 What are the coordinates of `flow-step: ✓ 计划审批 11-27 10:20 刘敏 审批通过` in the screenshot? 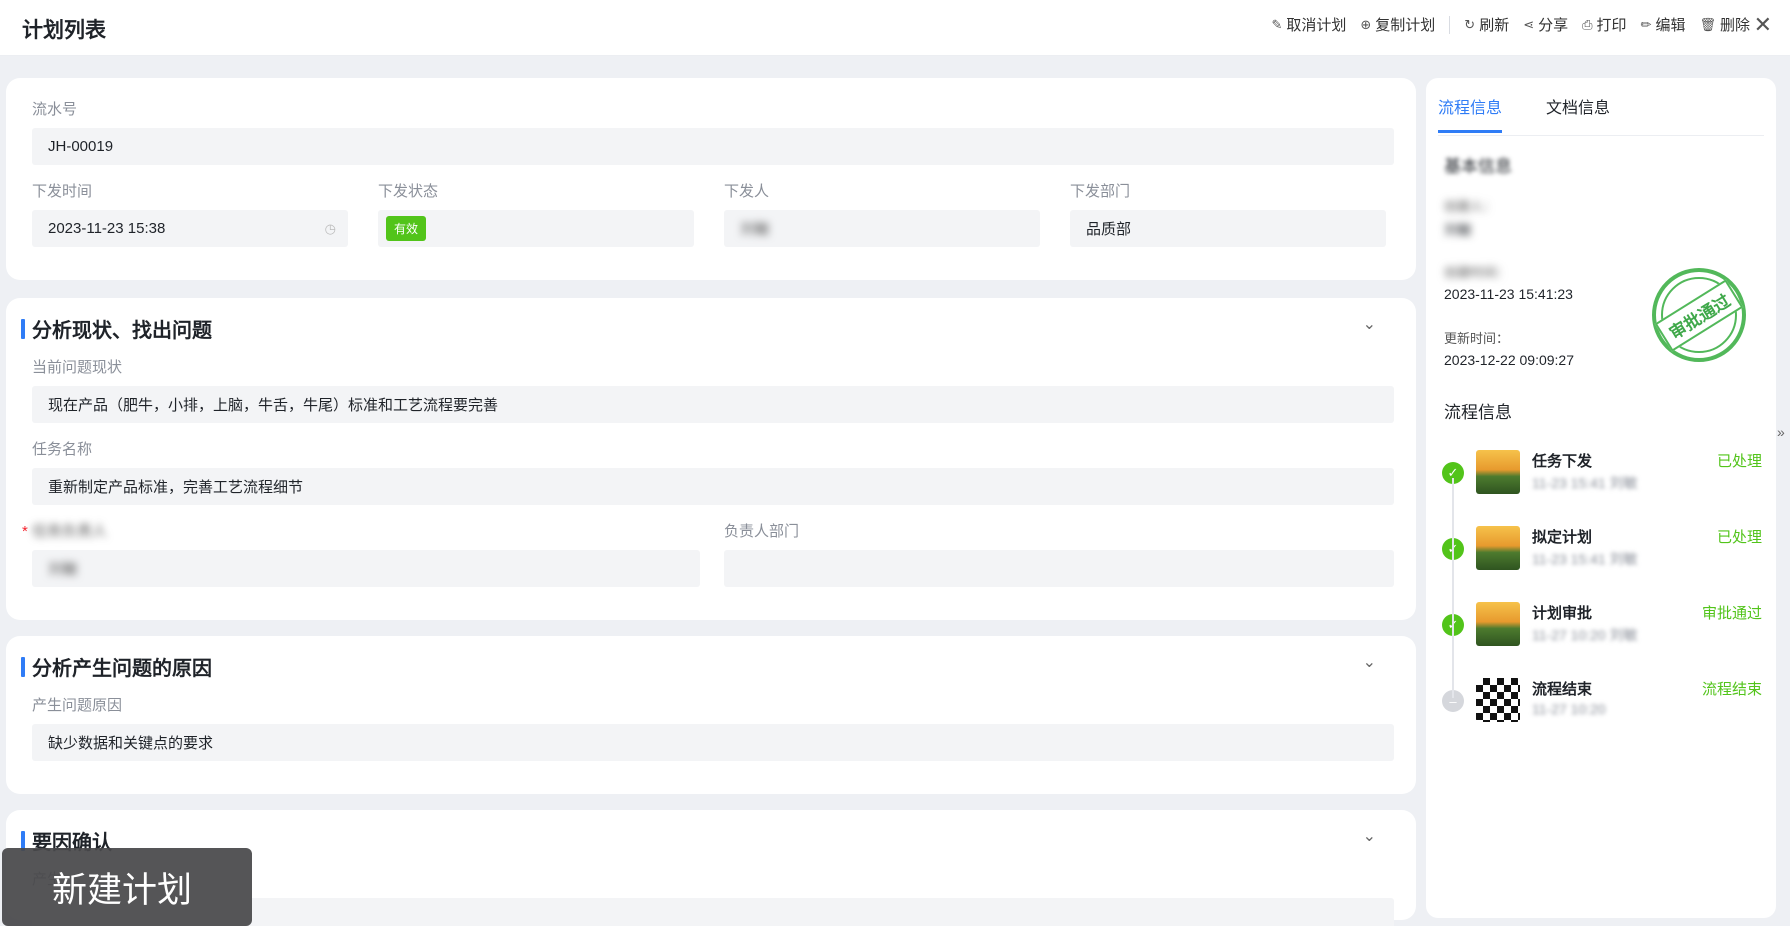 It's located at (1602, 630).